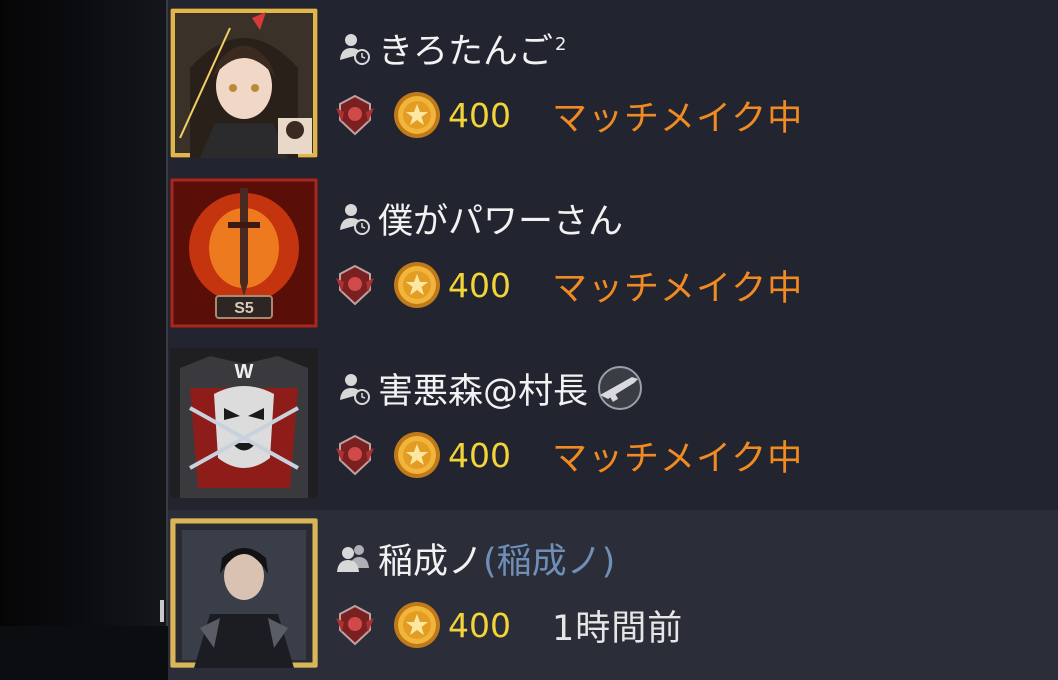  Describe the element at coordinates (83, 313) in the screenshot. I see `left-background` at that location.